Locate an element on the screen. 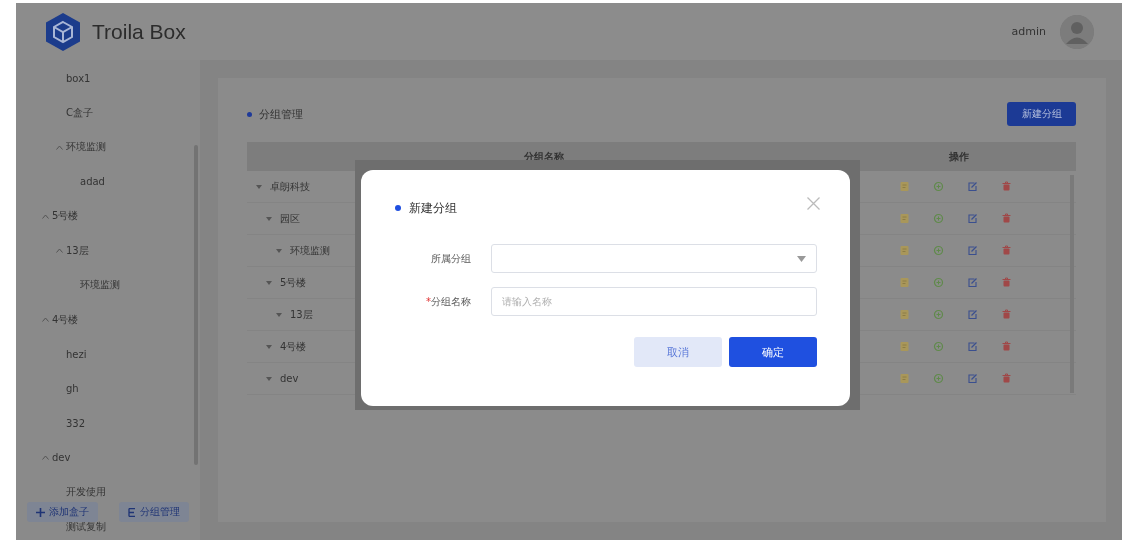  column-header: 操作 is located at coordinates (958, 156).